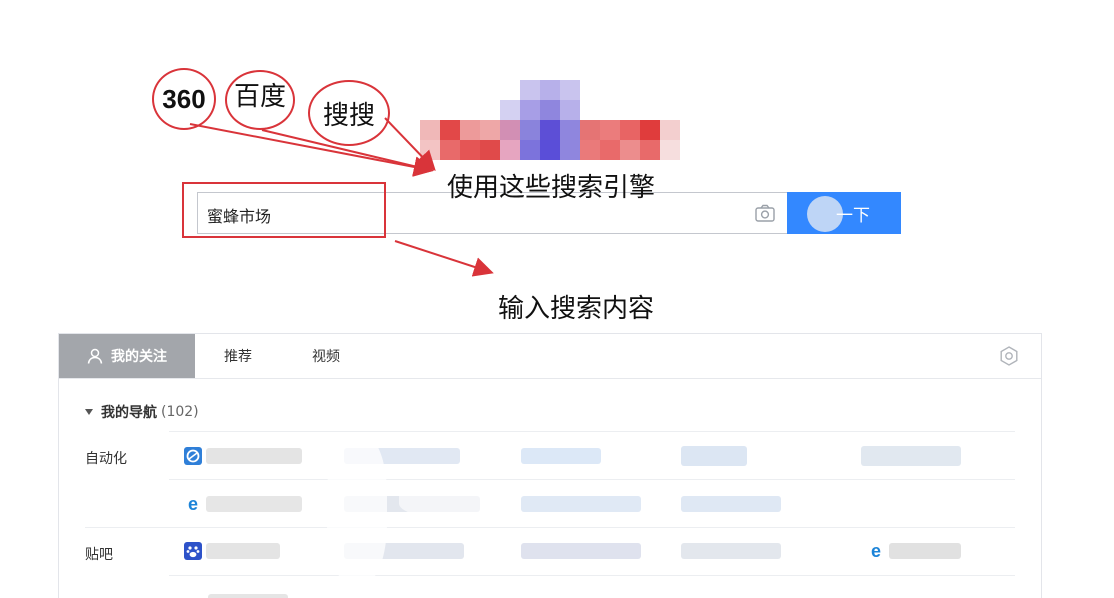 The width and height of the screenshot is (1114, 598). Describe the element at coordinates (99, 555) in the screenshot. I see `category-tieba: 贴吧` at that location.